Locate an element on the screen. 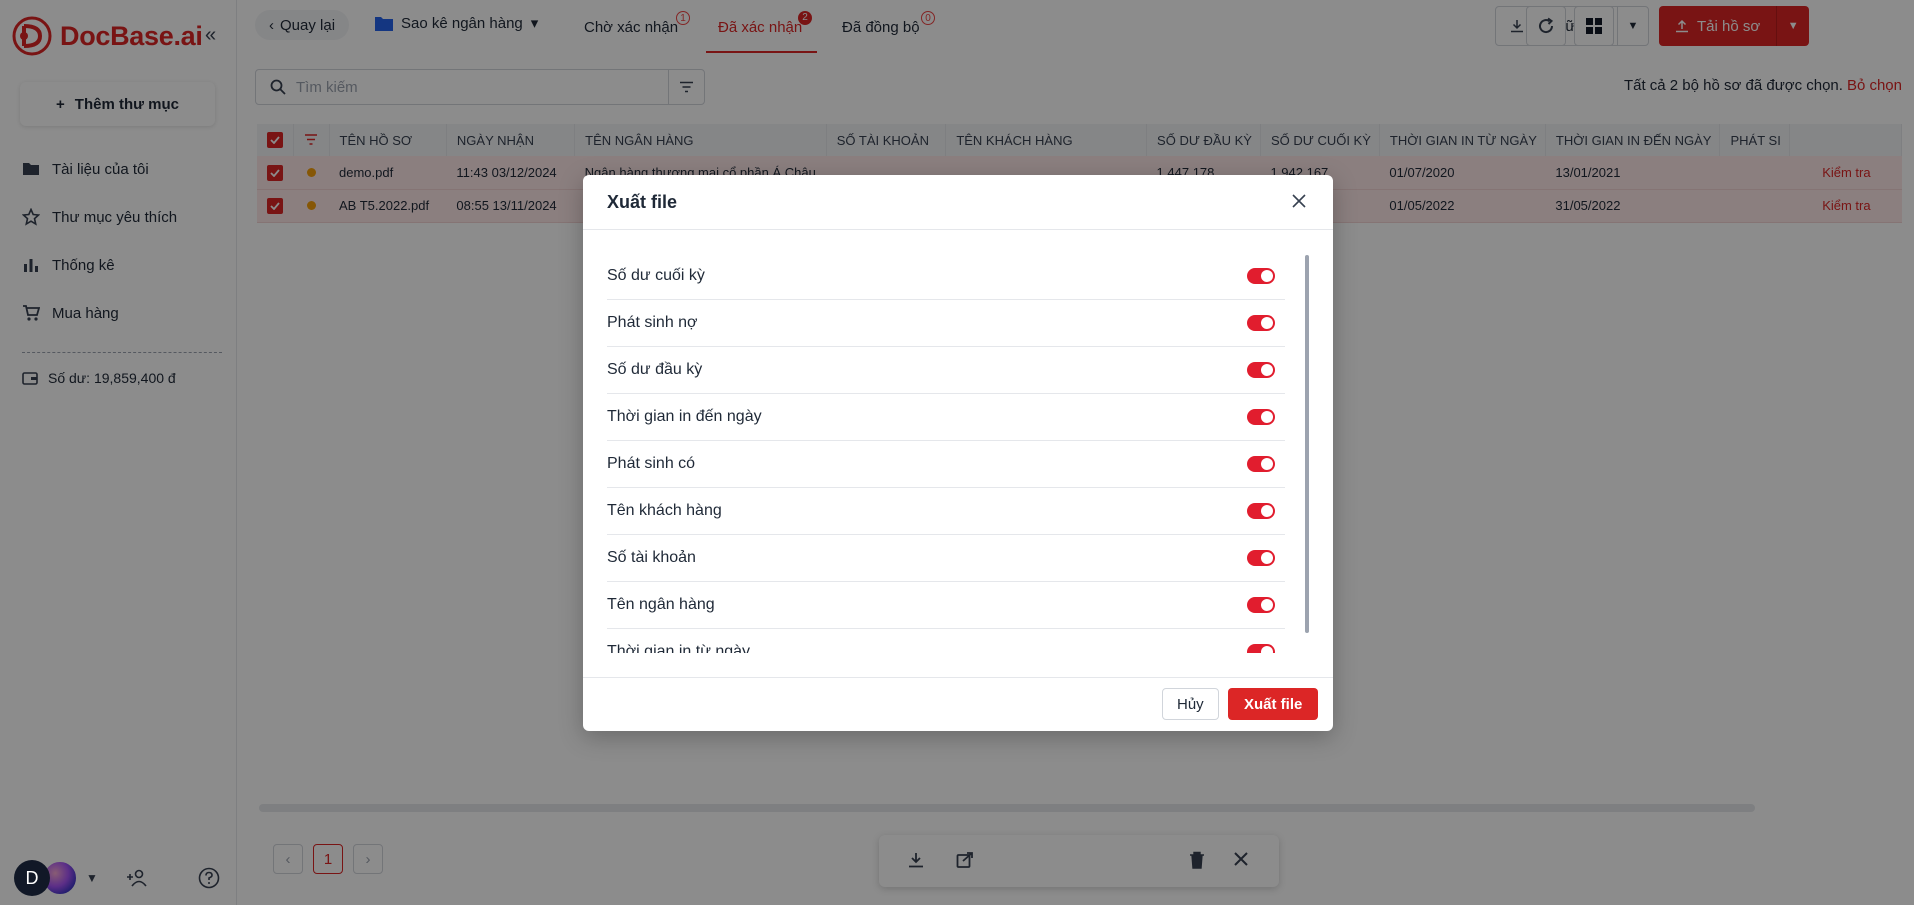 The height and width of the screenshot is (905, 1914). field-toggle-row: Số dư đầu kỳ is located at coordinates (946, 370).